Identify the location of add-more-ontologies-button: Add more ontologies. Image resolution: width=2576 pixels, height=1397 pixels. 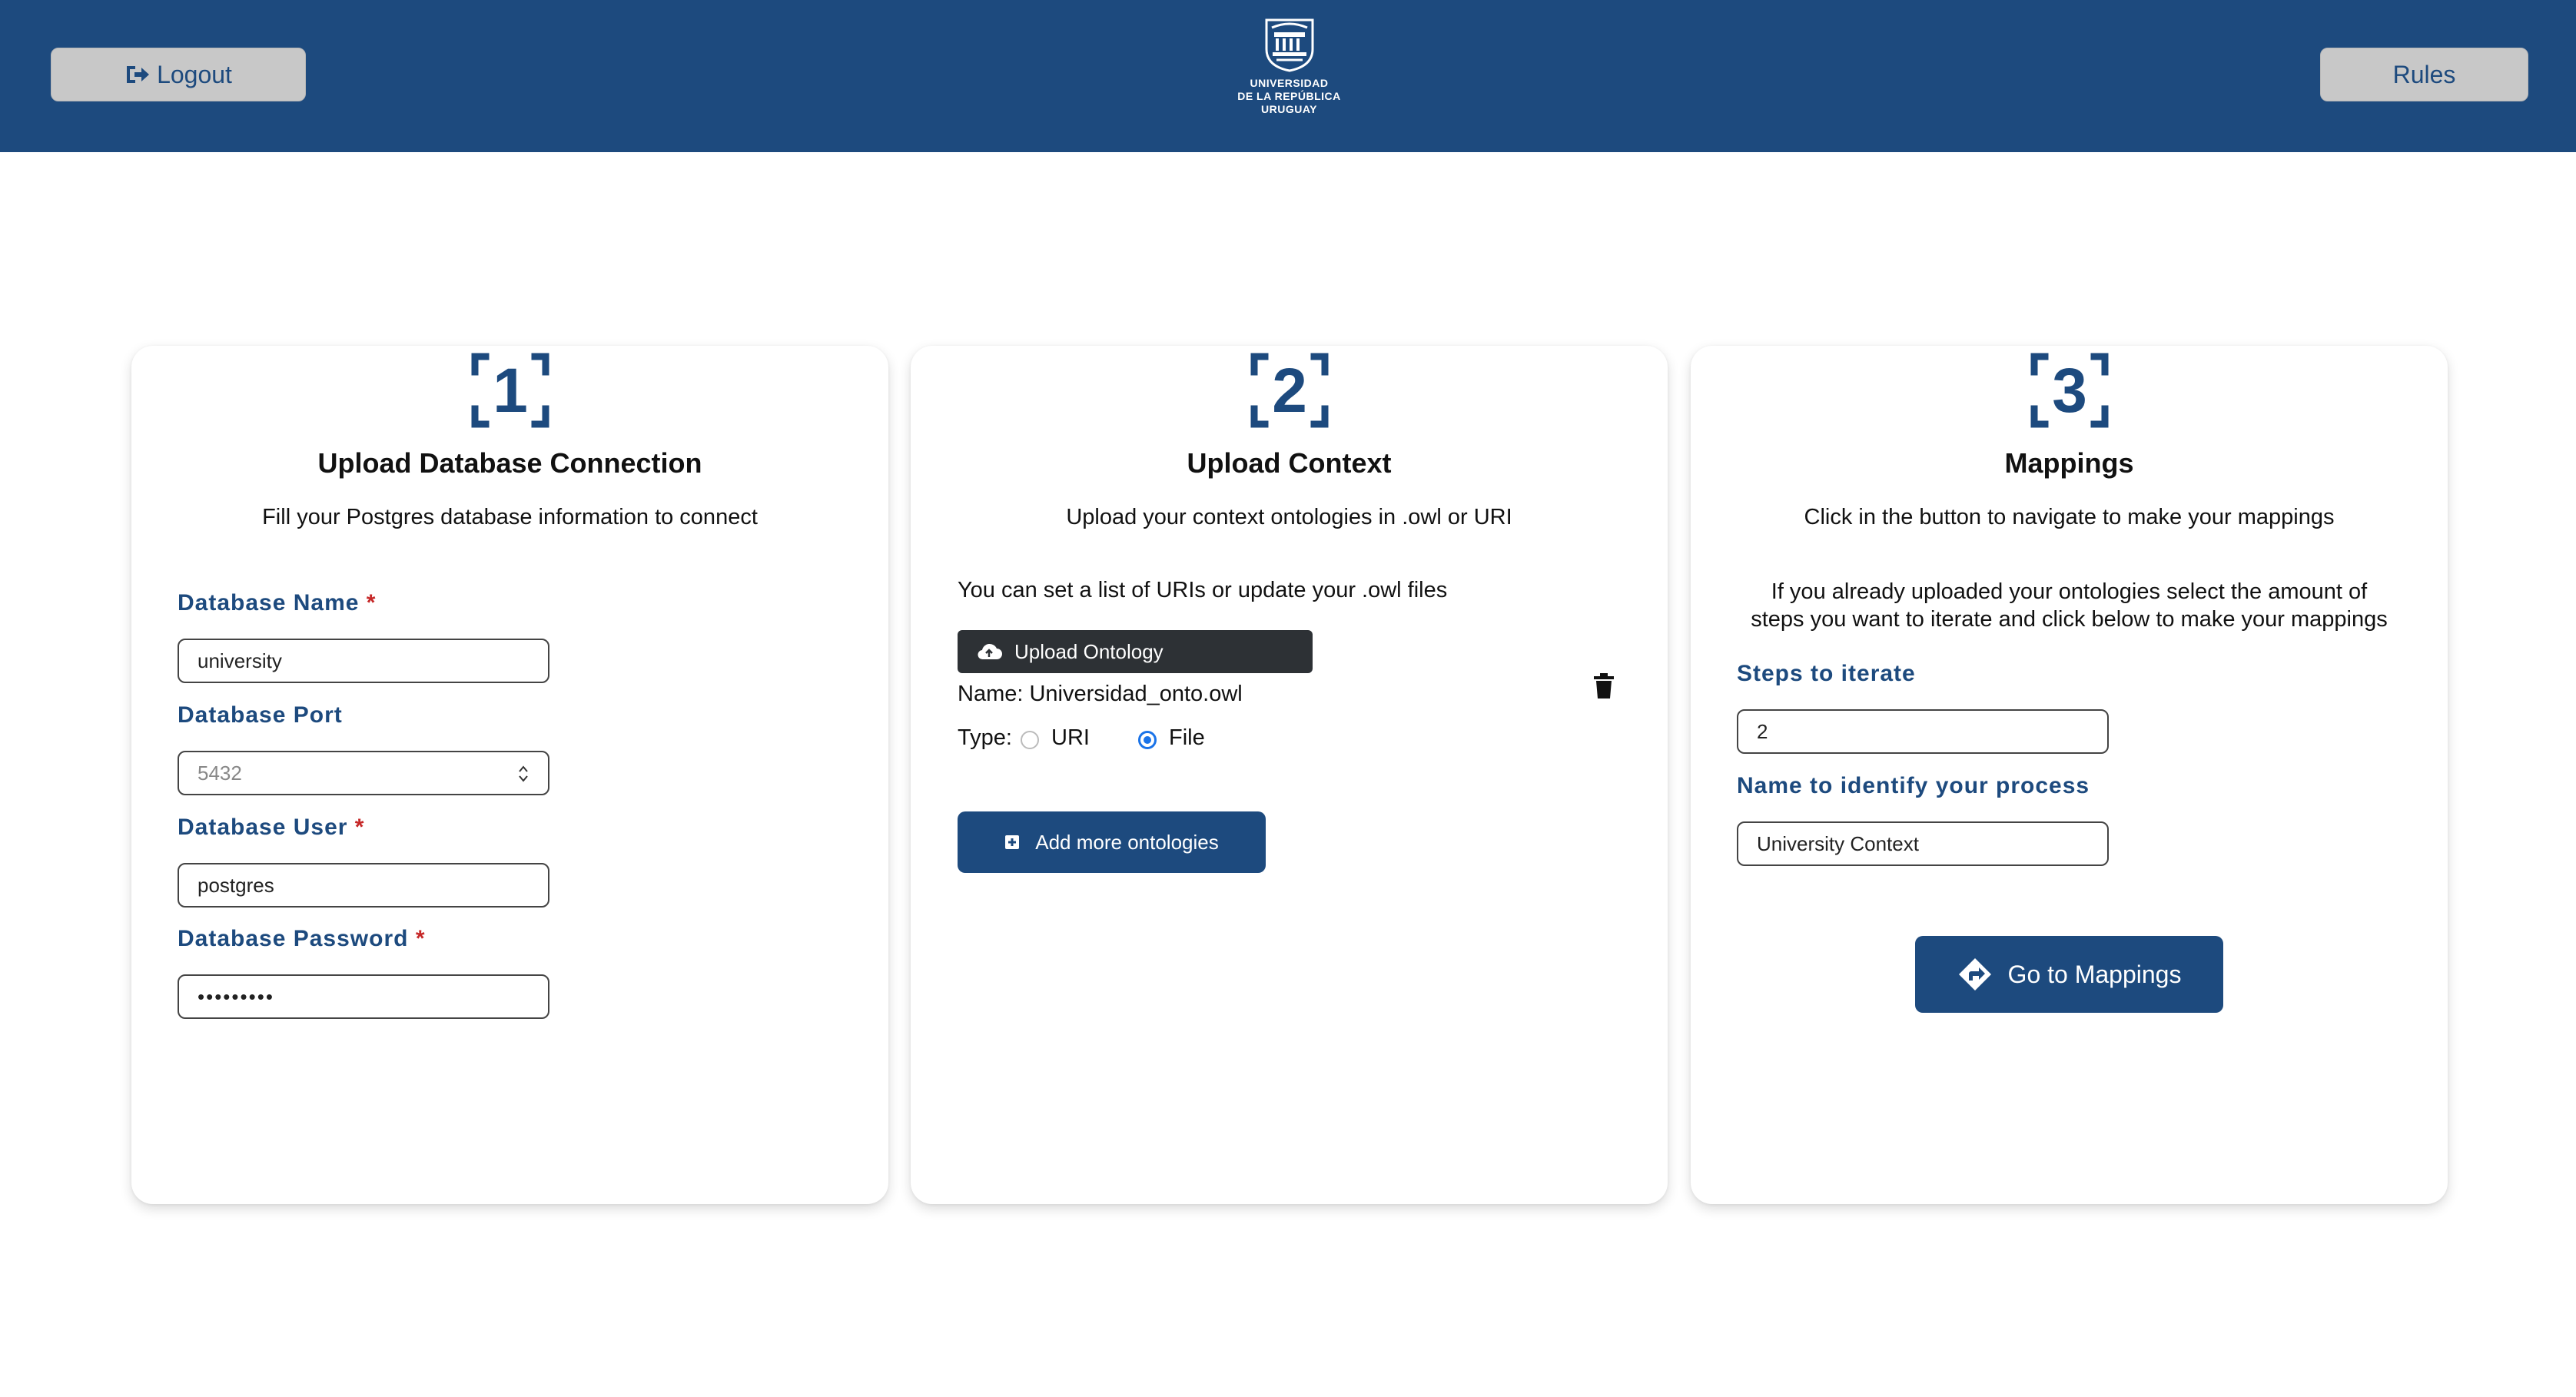
(1112, 842).